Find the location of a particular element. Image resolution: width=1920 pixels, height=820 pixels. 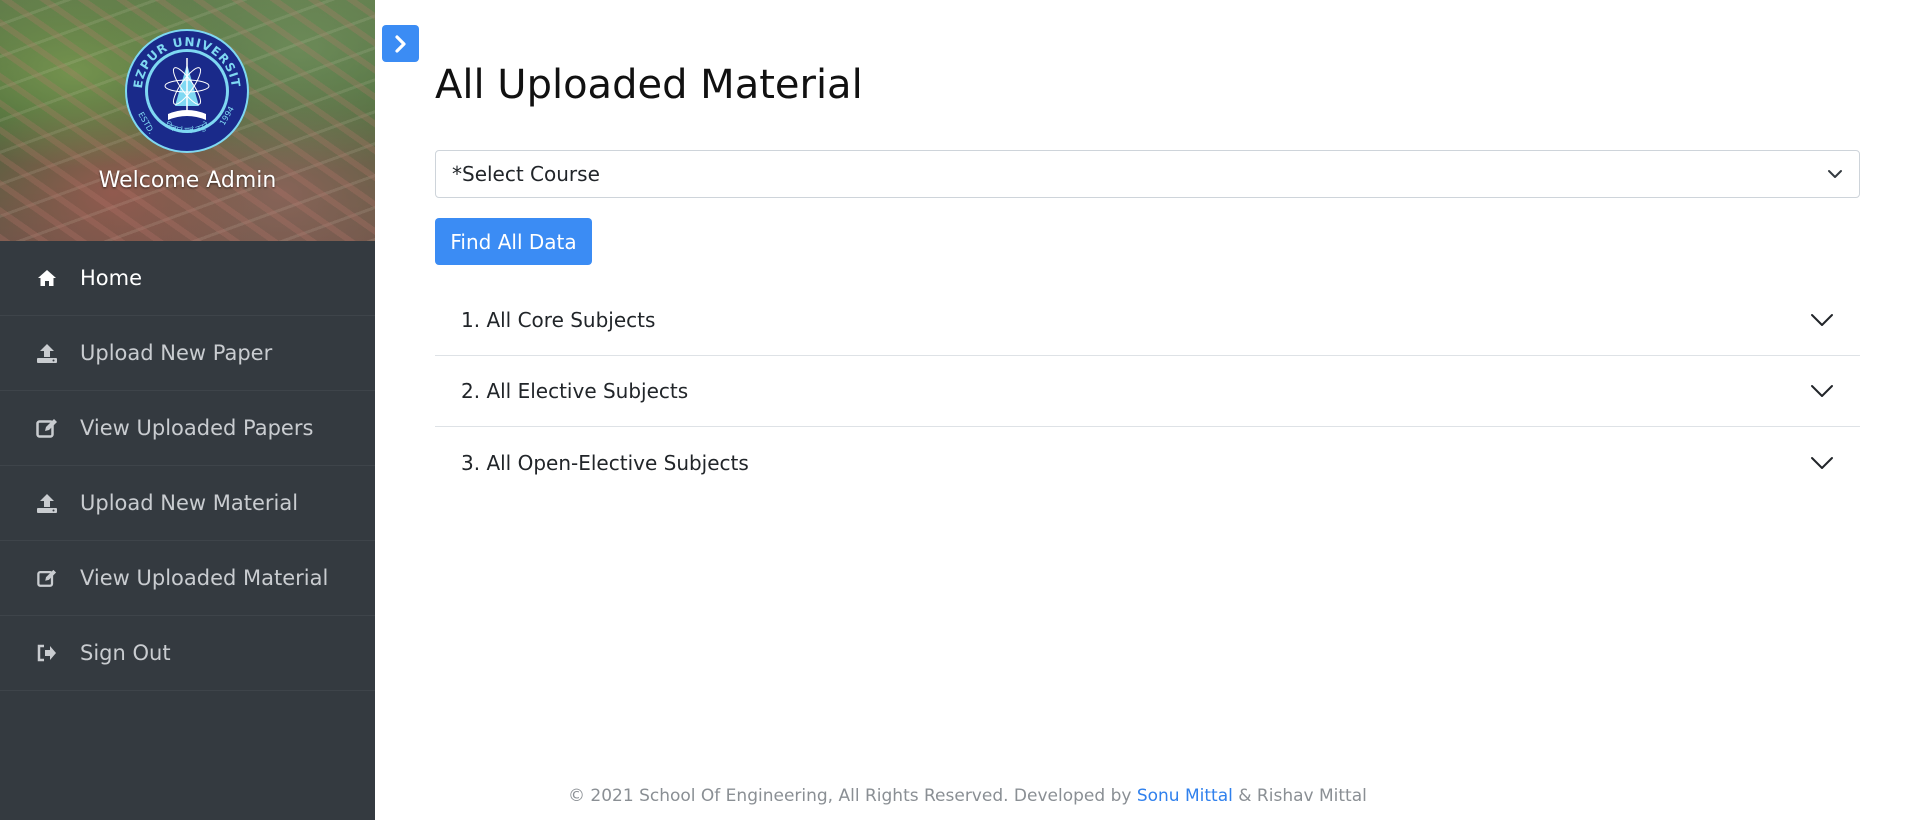

footer-ampersand: & is located at coordinates (1245, 796).